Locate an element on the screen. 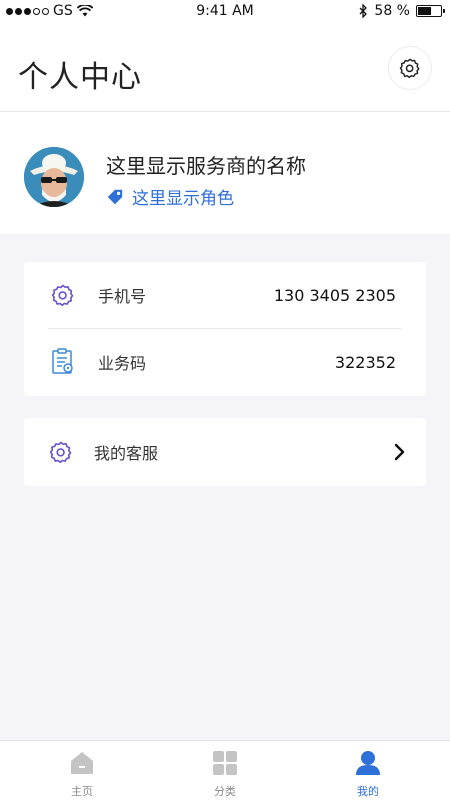  customer-service-card: 我的客服 is located at coordinates (225, 452).